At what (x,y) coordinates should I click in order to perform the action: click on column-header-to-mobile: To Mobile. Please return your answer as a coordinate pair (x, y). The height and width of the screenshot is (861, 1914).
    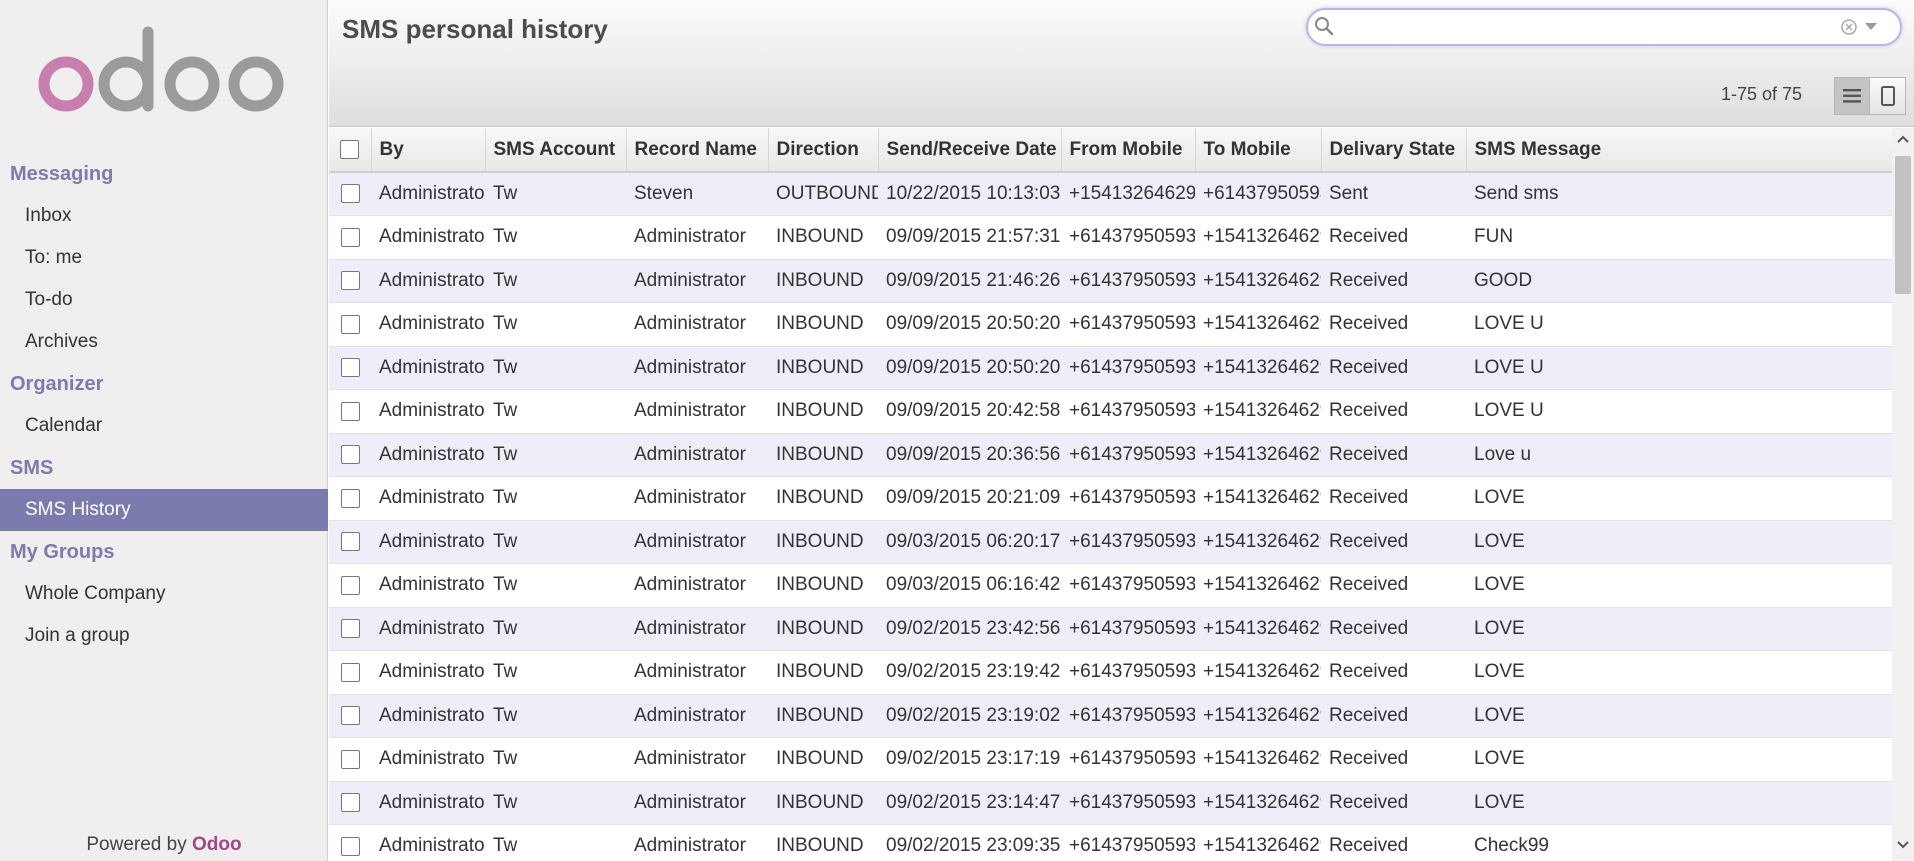
    Looking at the image, I should click on (1257, 150).